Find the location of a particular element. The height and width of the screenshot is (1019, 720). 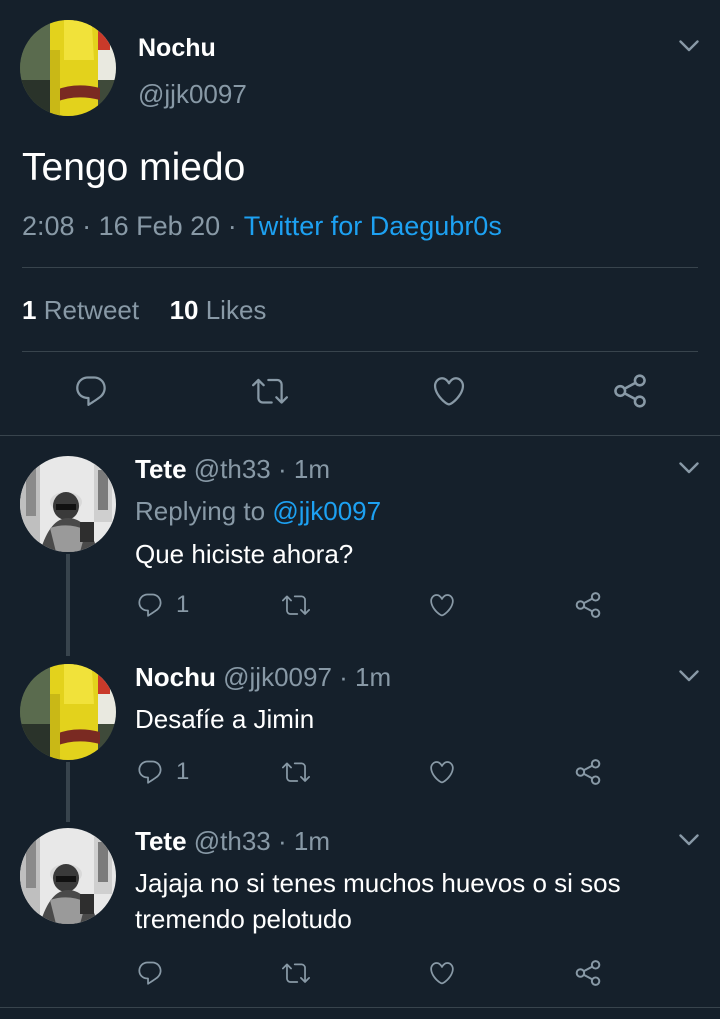

reply-text: Que hiciste ahora? is located at coordinates (244, 554).